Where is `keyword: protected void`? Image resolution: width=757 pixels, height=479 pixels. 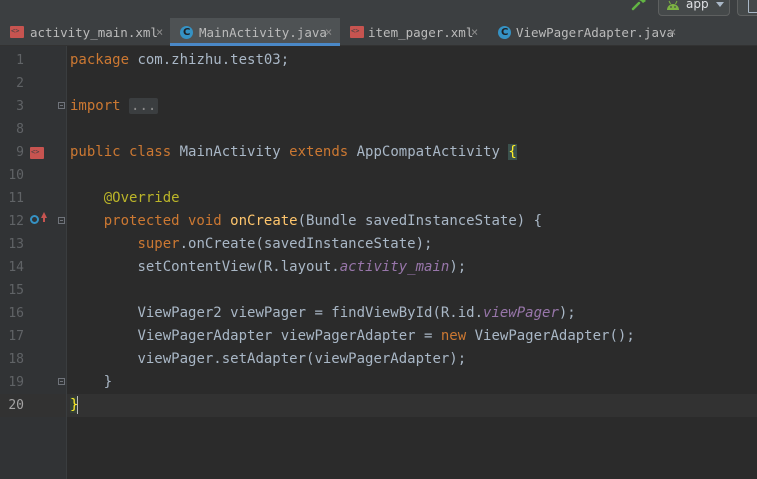 keyword: protected void is located at coordinates (162, 221).